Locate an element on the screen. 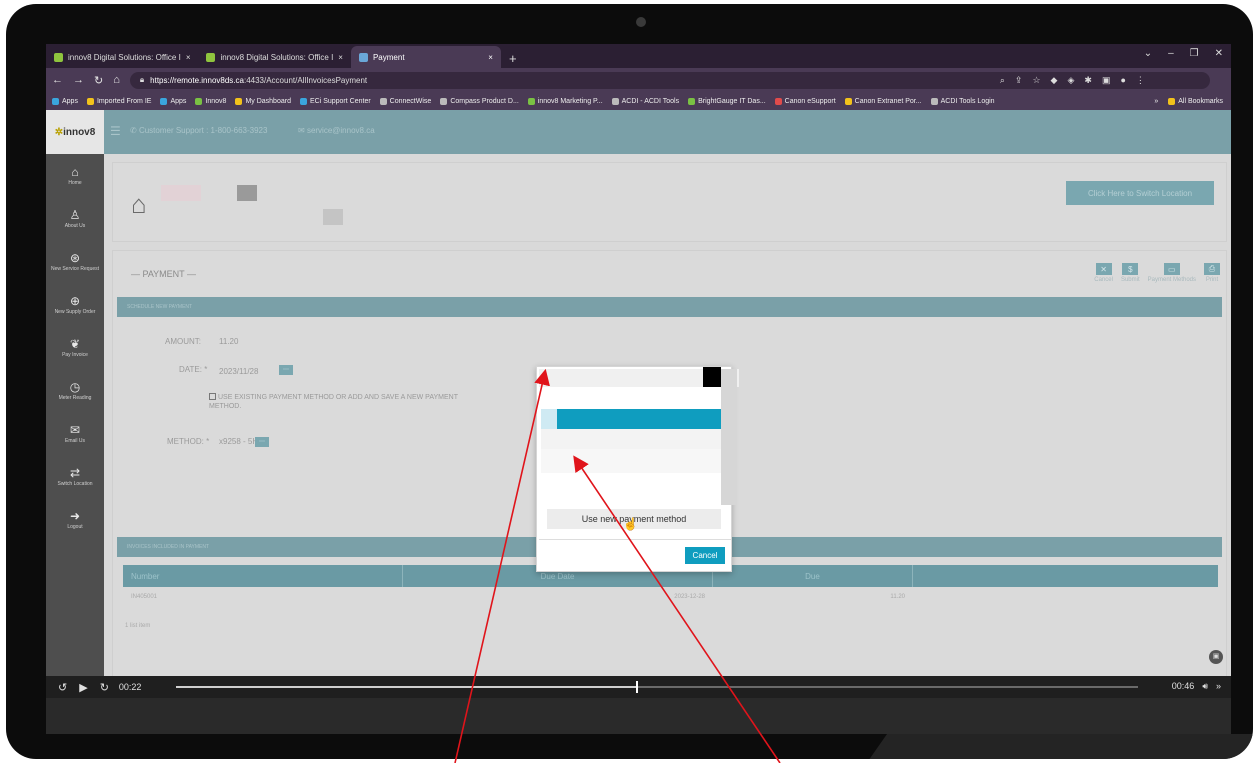 The height and width of the screenshot is (763, 1257). more-bookmarks-icon: » is located at coordinates (1156, 101).